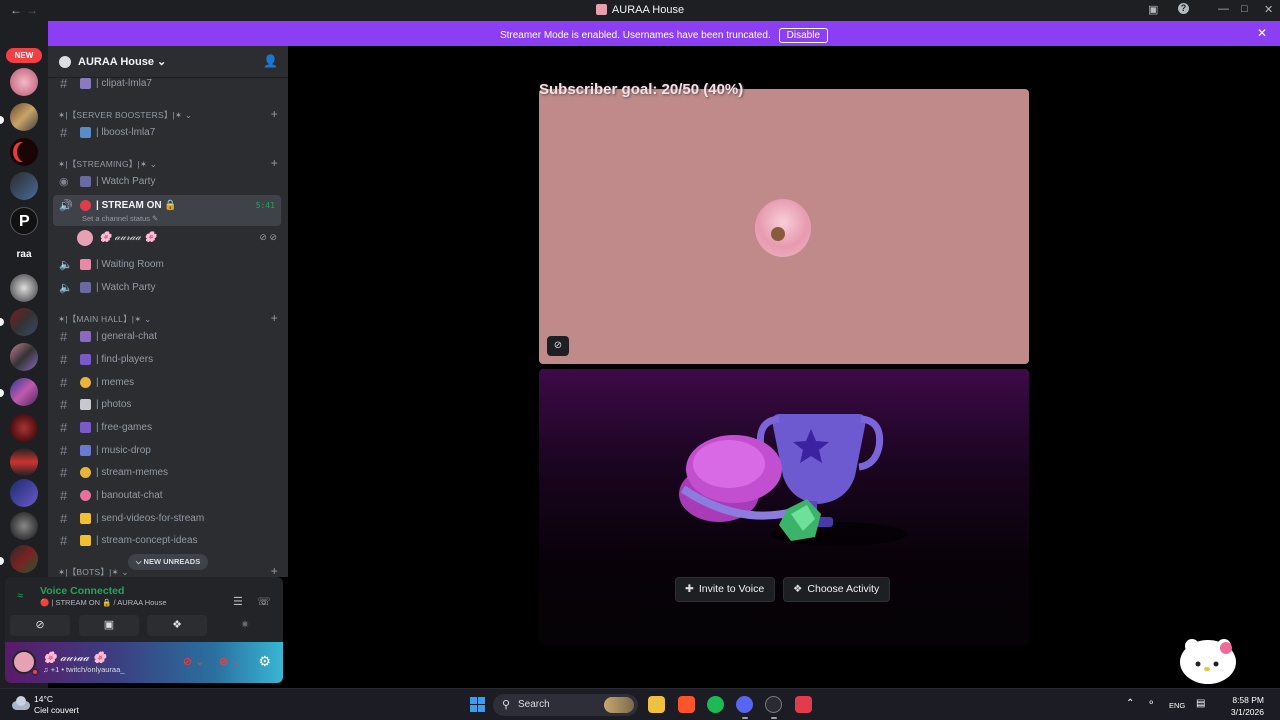 Image resolution: width=1280 pixels, height=720 pixels. Describe the element at coordinates (478, 705) in the screenshot. I see `windows-start-icon` at that location.